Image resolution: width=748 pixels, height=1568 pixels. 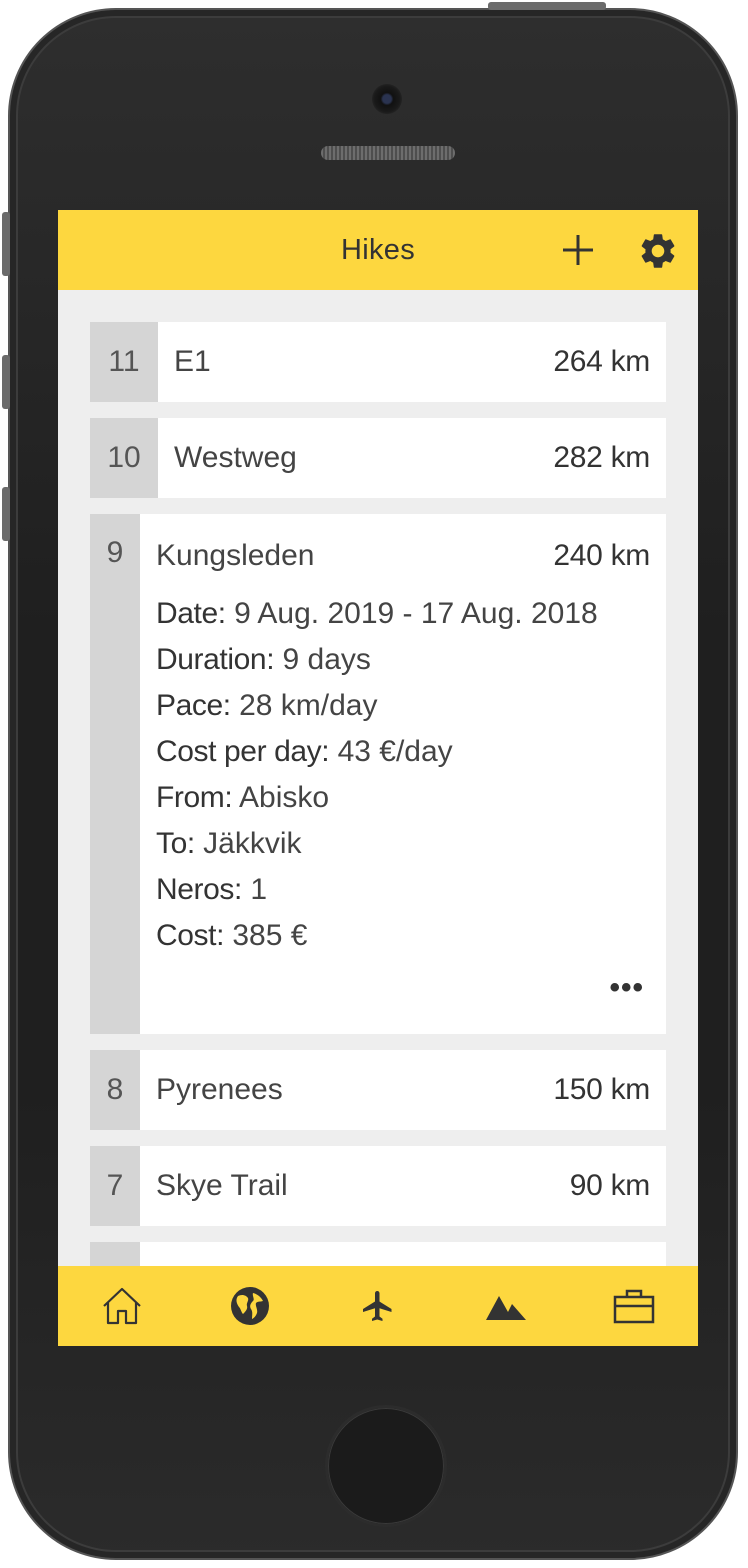 I want to click on airplane-icon, so click(x=377, y=1306).